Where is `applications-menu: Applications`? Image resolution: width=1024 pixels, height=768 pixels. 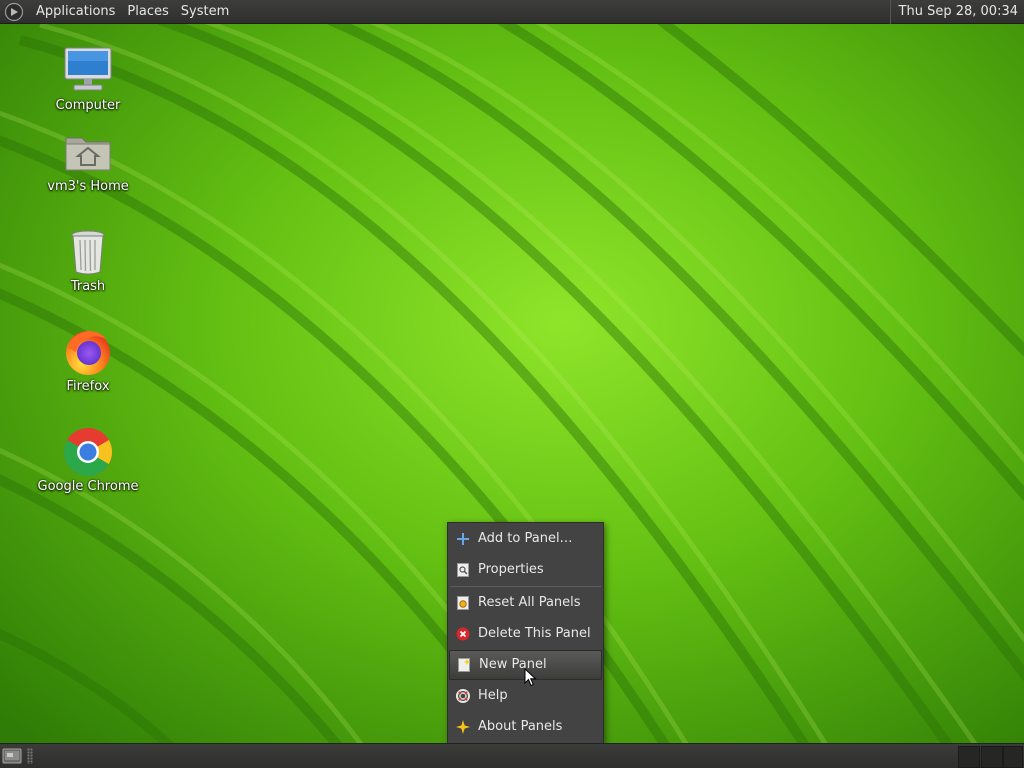
applications-menu: Applications is located at coordinates (75, 12).